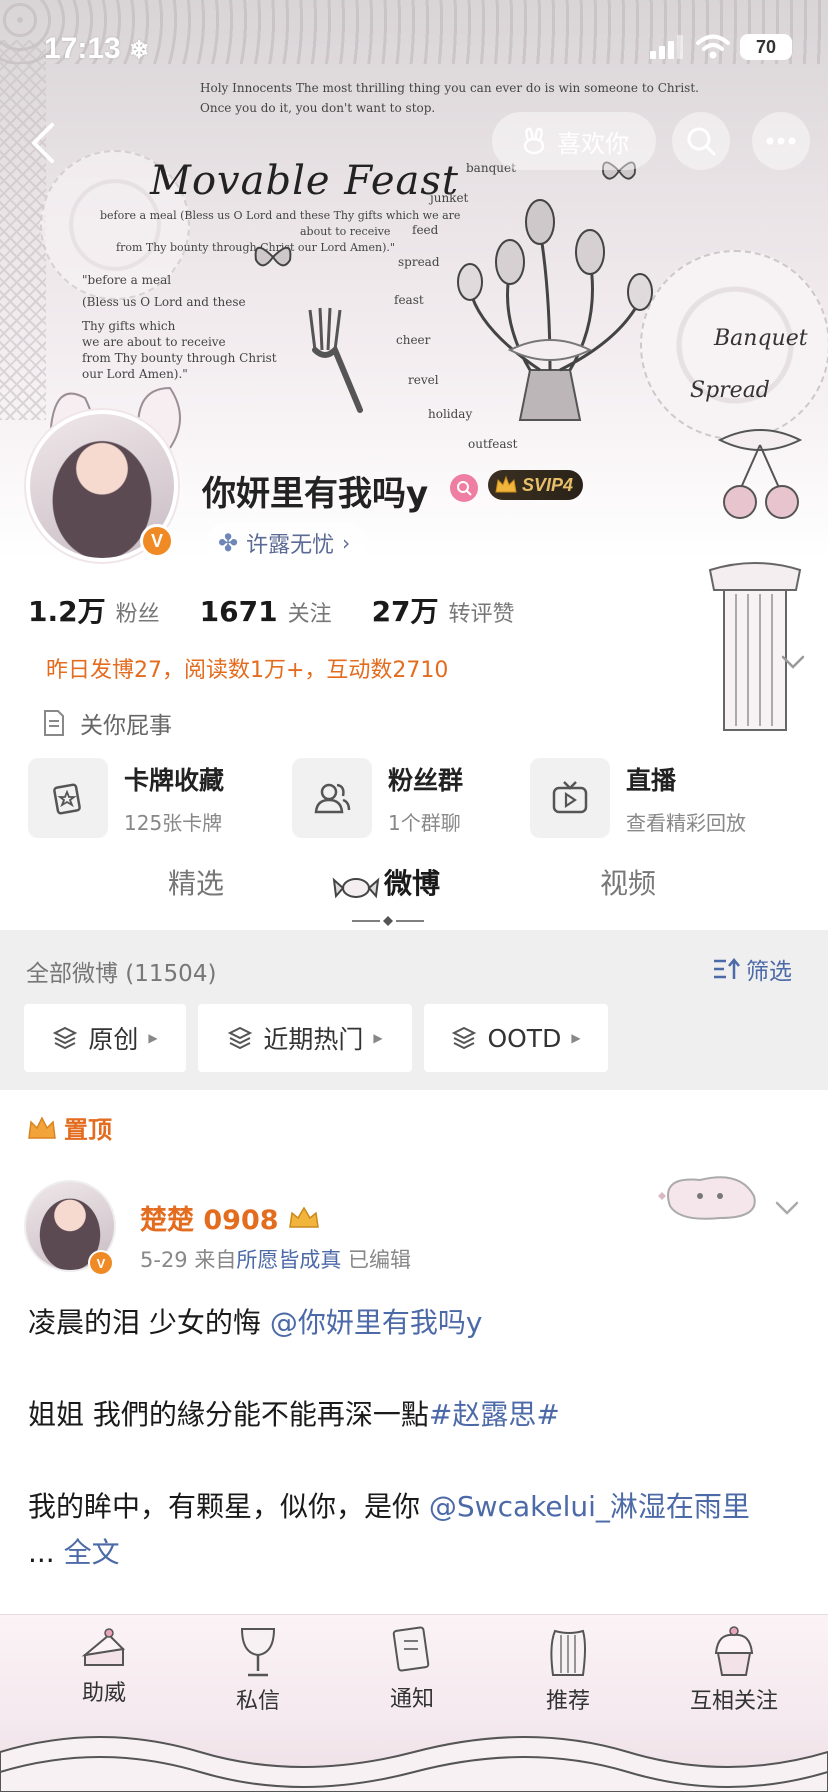  What do you see at coordinates (388, 921) in the screenshot?
I see `tab-active-underline` at bounding box center [388, 921].